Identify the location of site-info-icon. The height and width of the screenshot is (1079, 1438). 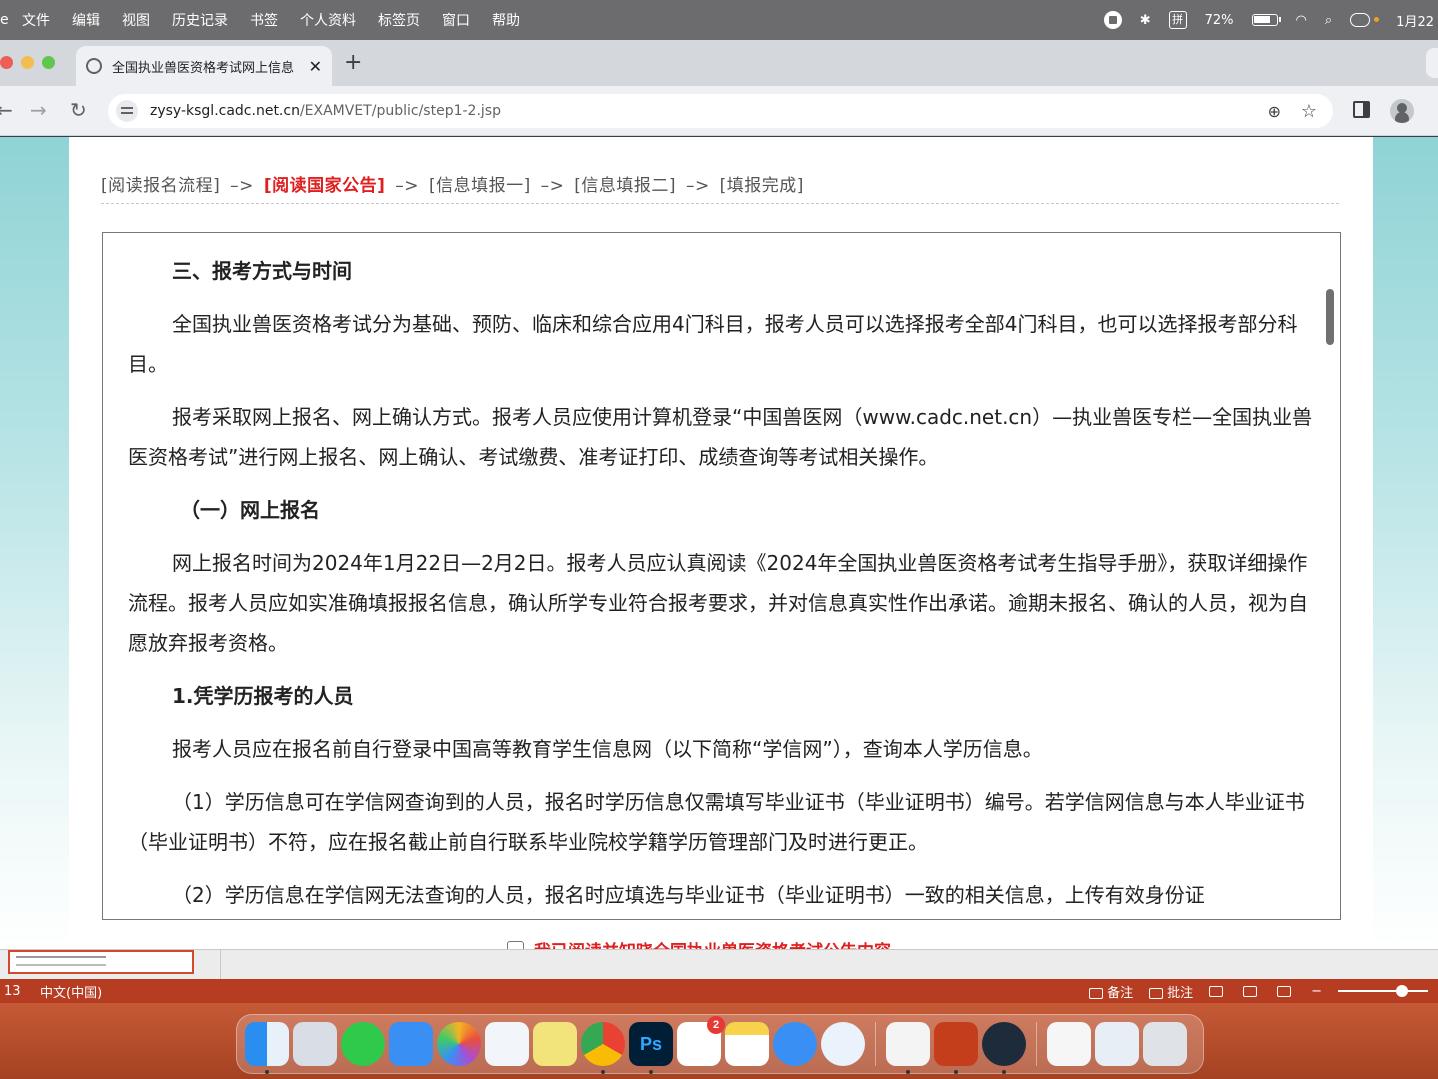
(127, 111).